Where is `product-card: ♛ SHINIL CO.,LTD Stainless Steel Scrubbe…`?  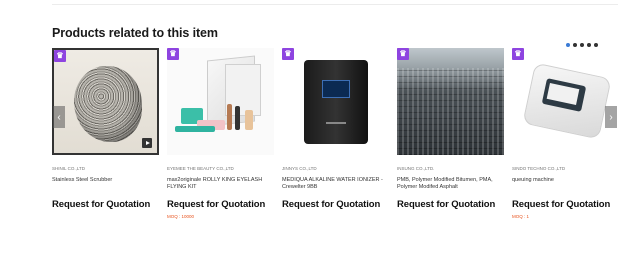 product-card: ♛ SHINIL CO.,LTD Stainless Steel Scrubbe… is located at coordinates (105, 129).